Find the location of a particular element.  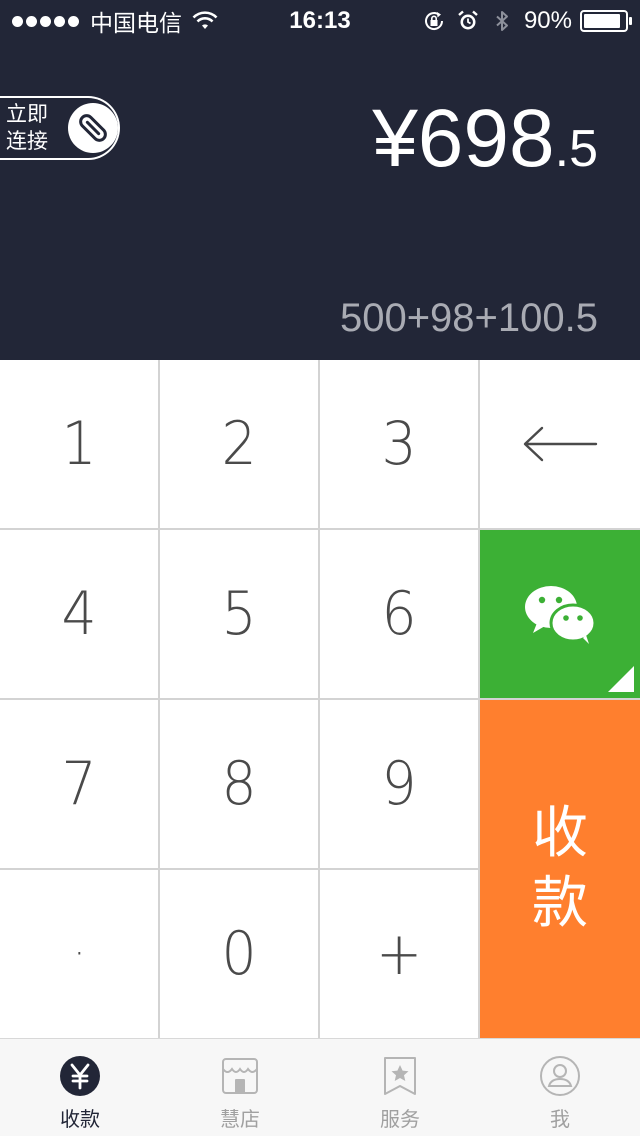

wechat-pay-button is located at coordinates (560, 614).